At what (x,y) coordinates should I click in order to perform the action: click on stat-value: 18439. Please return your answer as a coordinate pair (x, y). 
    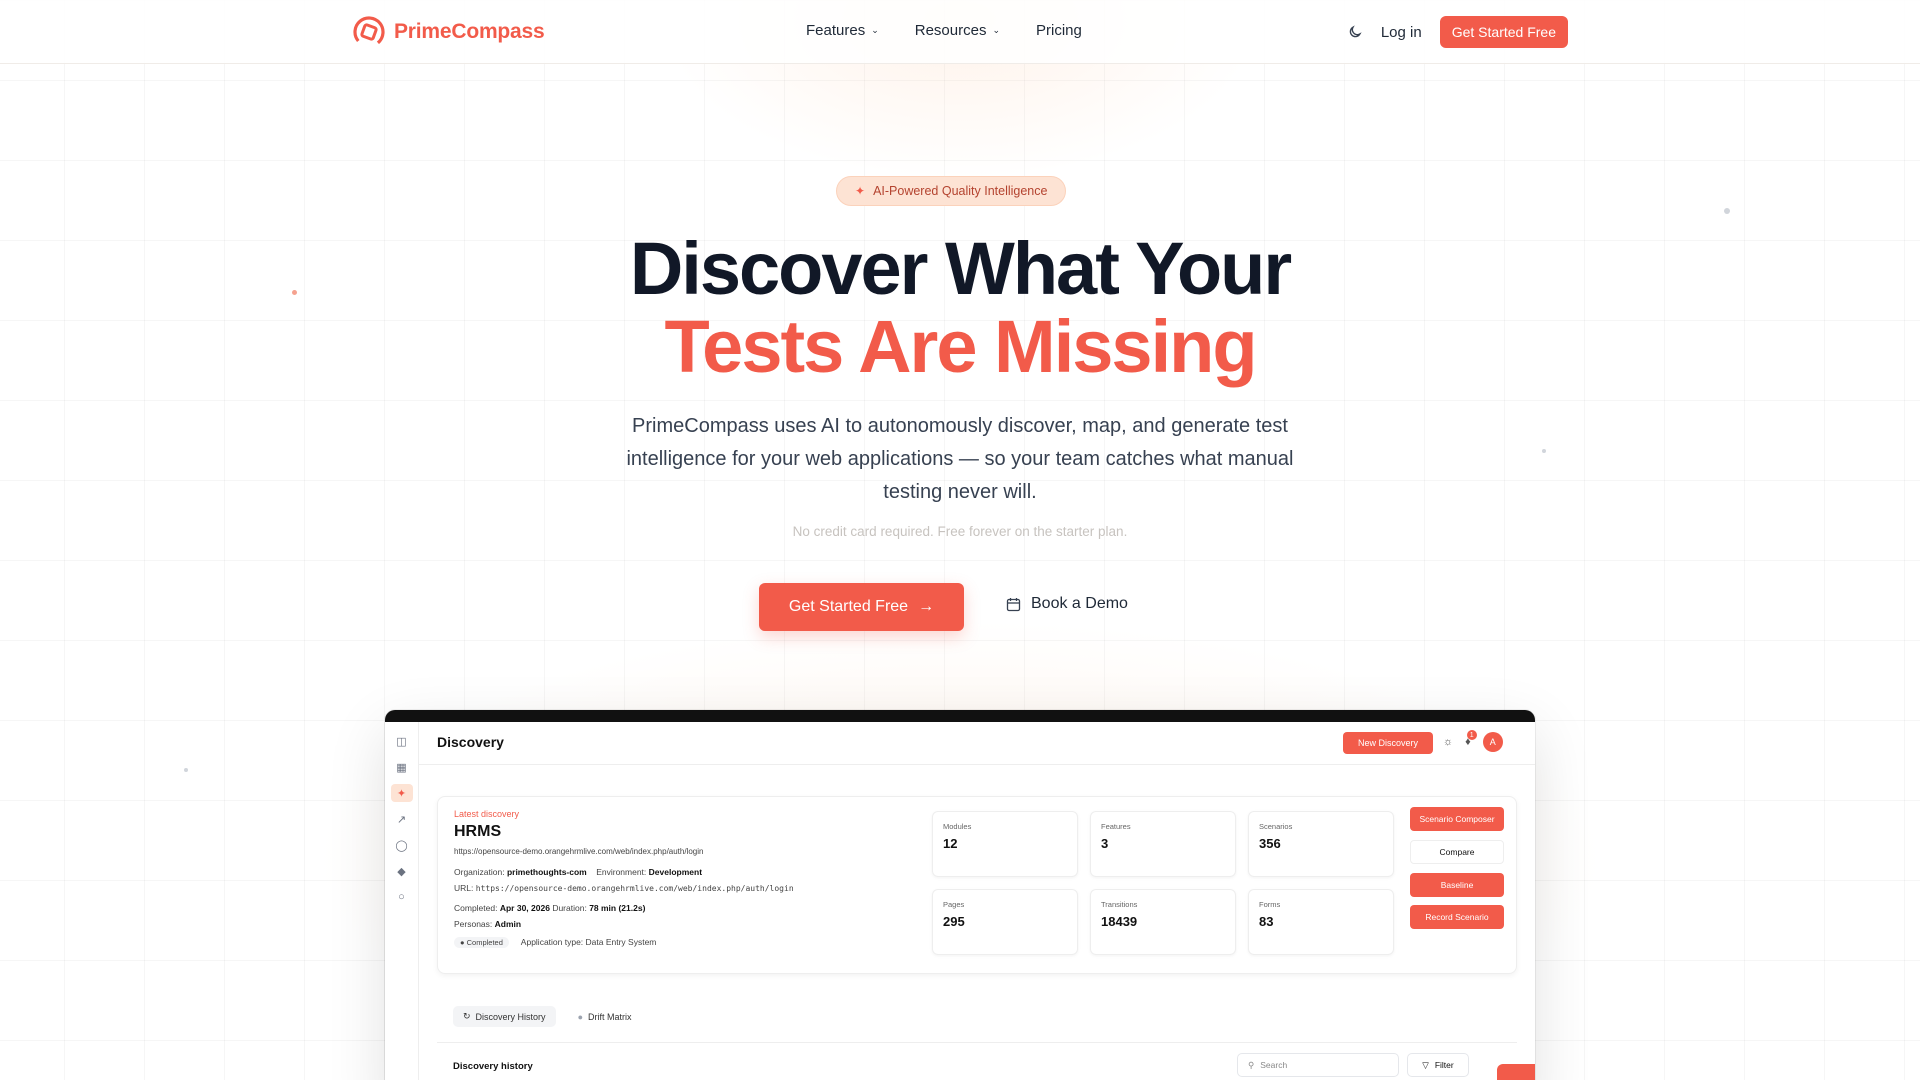
    Looking at the image, I should click on (1119, 921).